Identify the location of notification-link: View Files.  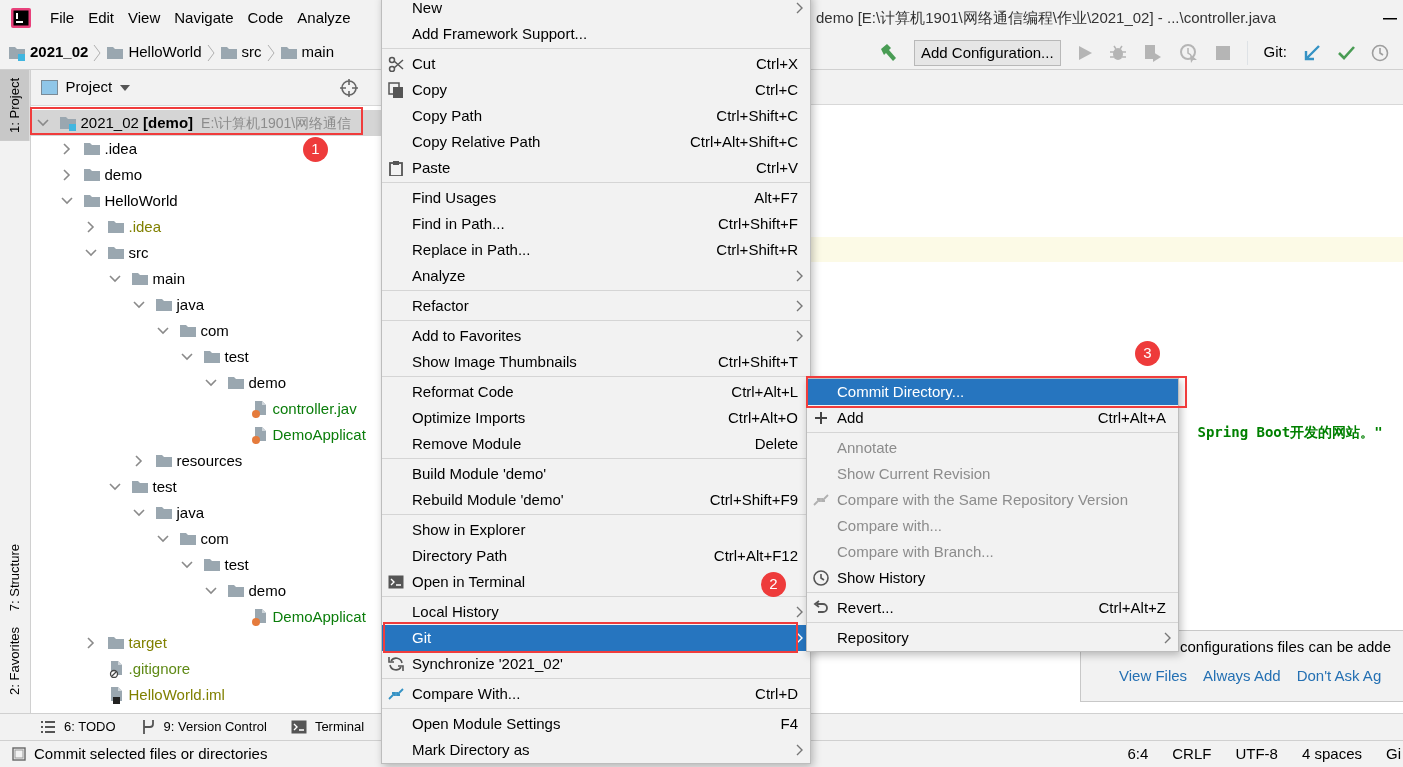
(1153, 675).